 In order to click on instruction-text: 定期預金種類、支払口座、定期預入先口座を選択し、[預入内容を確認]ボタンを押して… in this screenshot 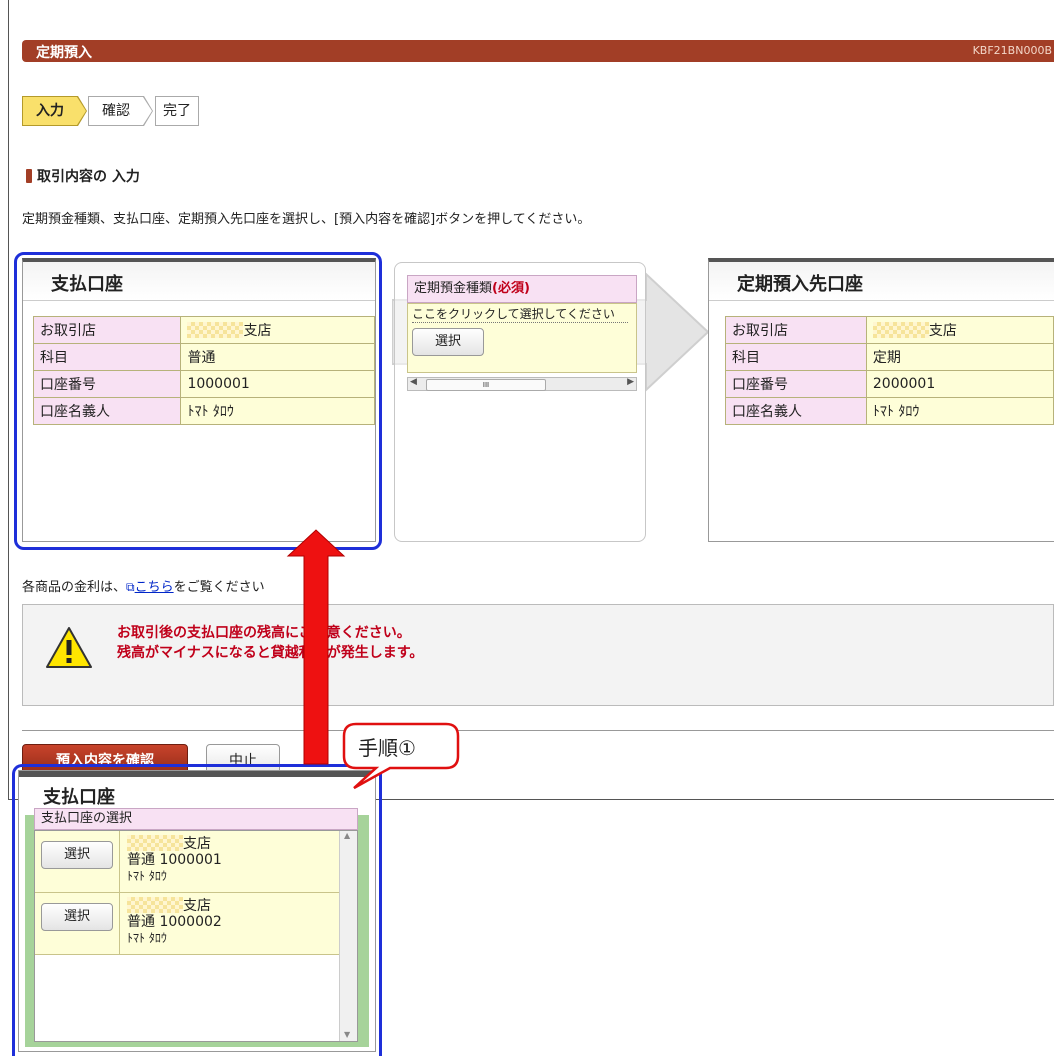, I will do `click(306, 219)`.